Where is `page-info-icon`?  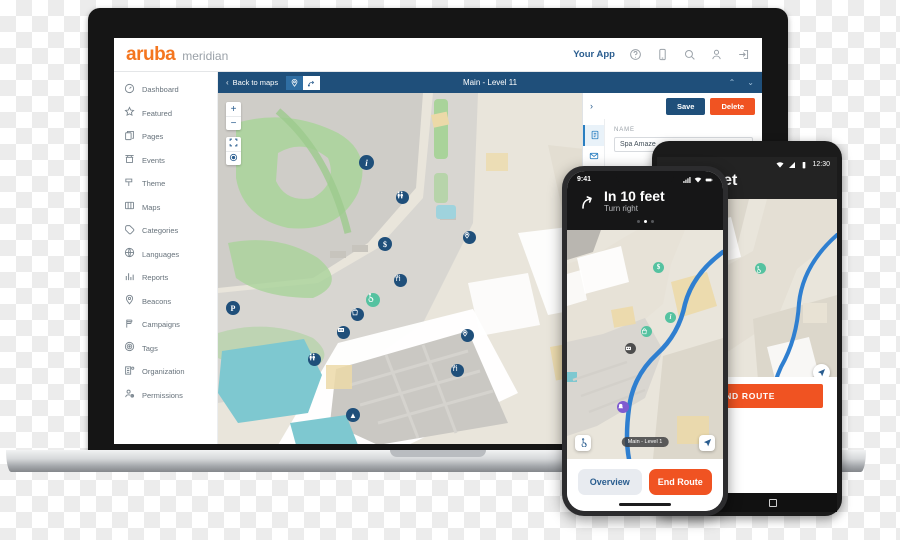
page-info-icon is located at coordinates (595, 136).